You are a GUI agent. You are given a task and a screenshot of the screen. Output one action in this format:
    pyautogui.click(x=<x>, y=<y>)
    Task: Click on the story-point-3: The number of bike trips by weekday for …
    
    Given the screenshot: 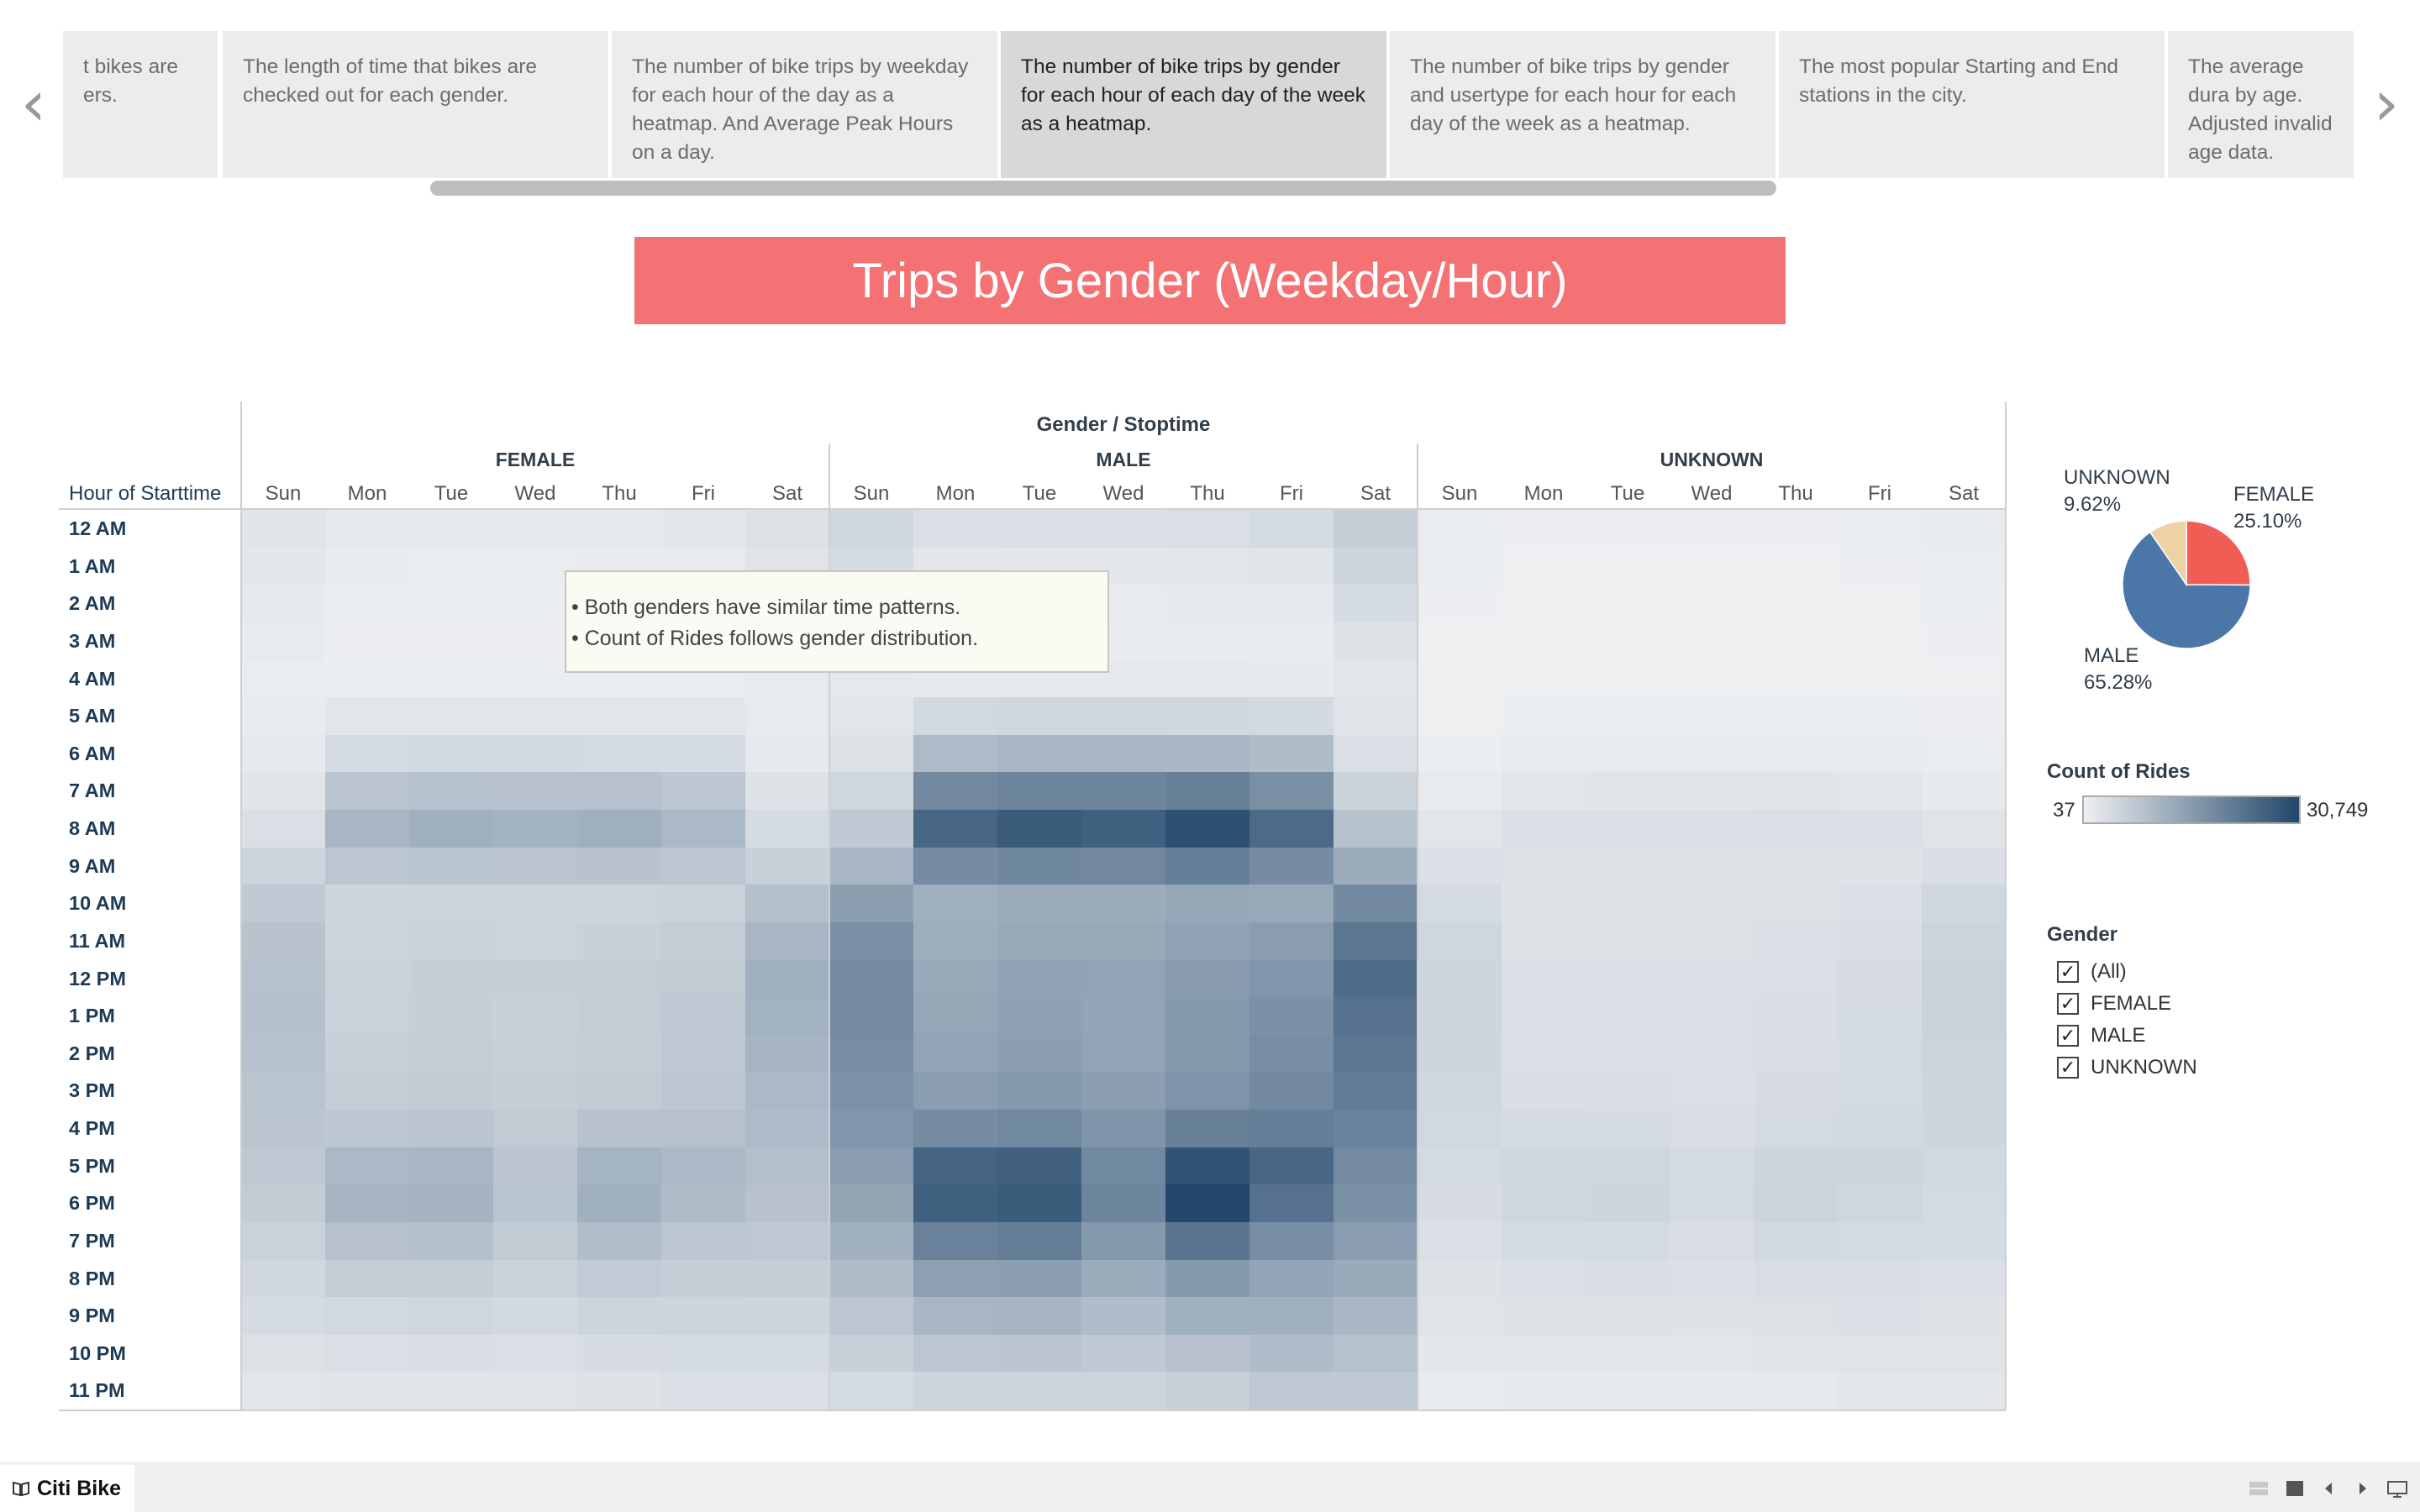 What is the action you would take?
    pyautogui.click(x=804, y=104)
    